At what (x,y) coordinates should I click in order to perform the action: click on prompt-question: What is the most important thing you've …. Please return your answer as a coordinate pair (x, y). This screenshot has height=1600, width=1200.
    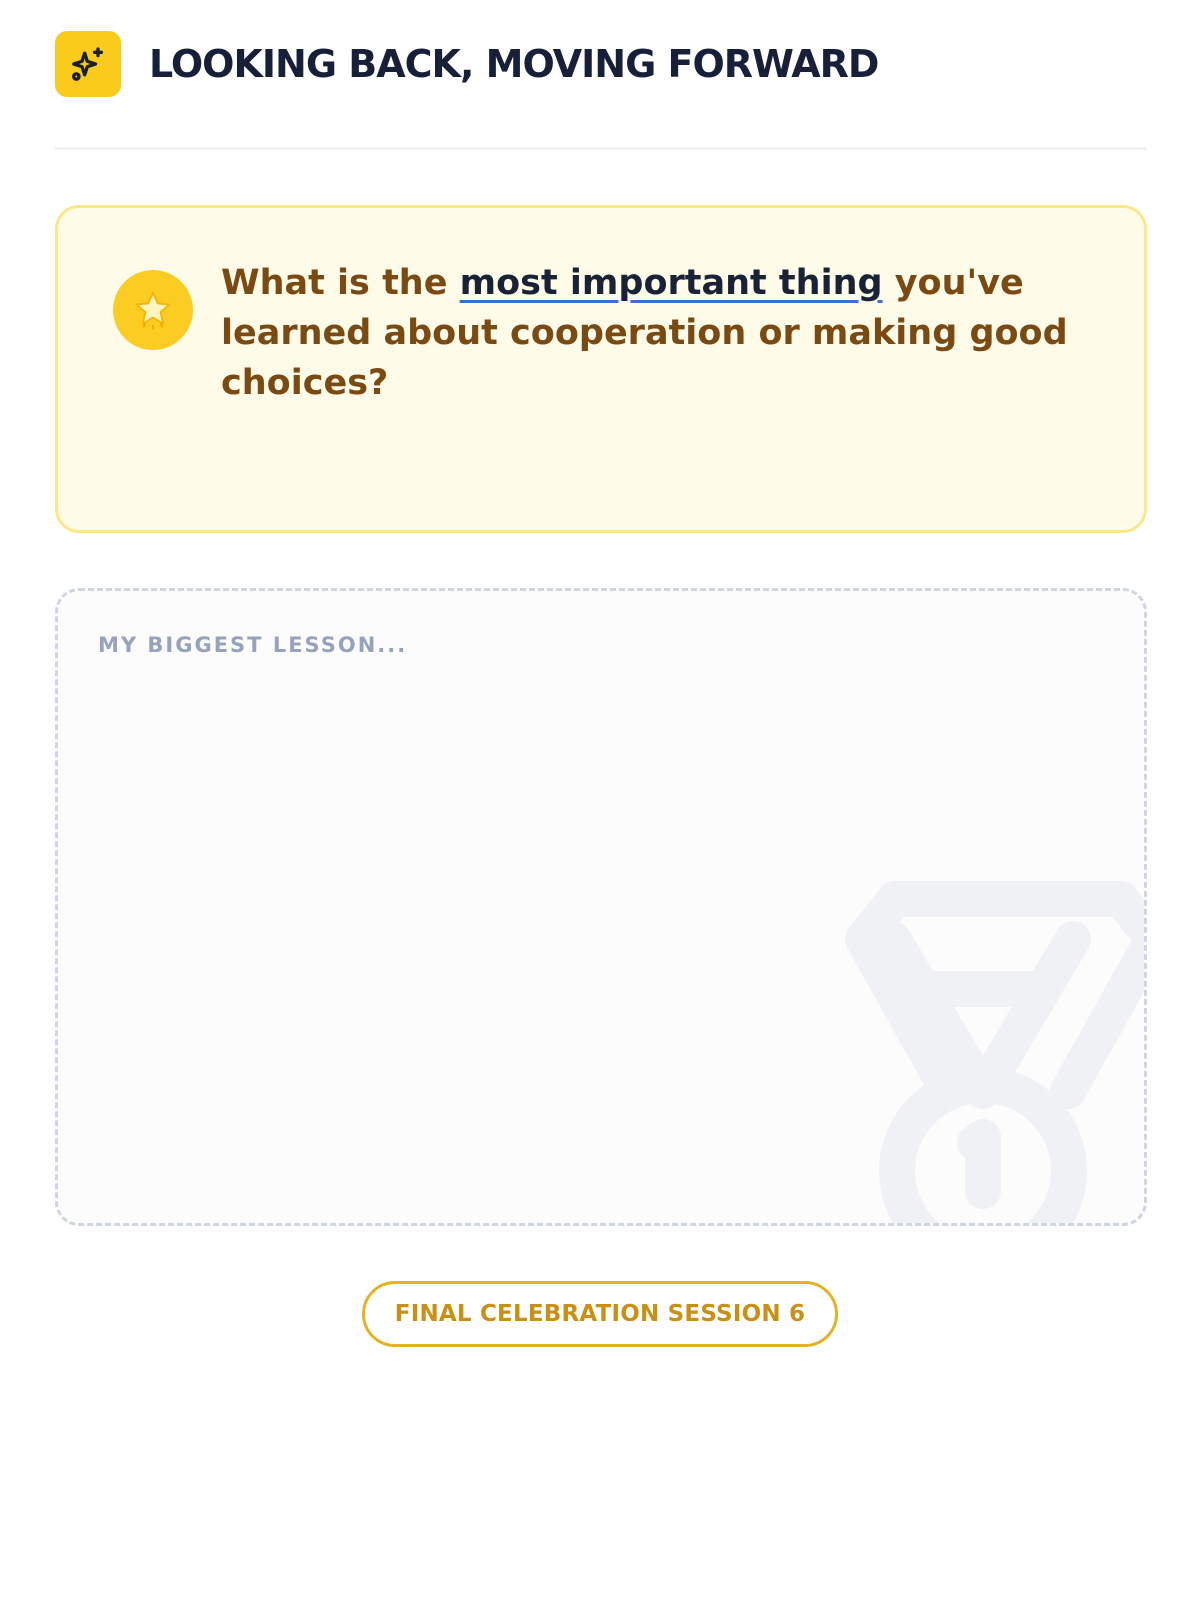
    Looking at the image, I should click on (651, 333).